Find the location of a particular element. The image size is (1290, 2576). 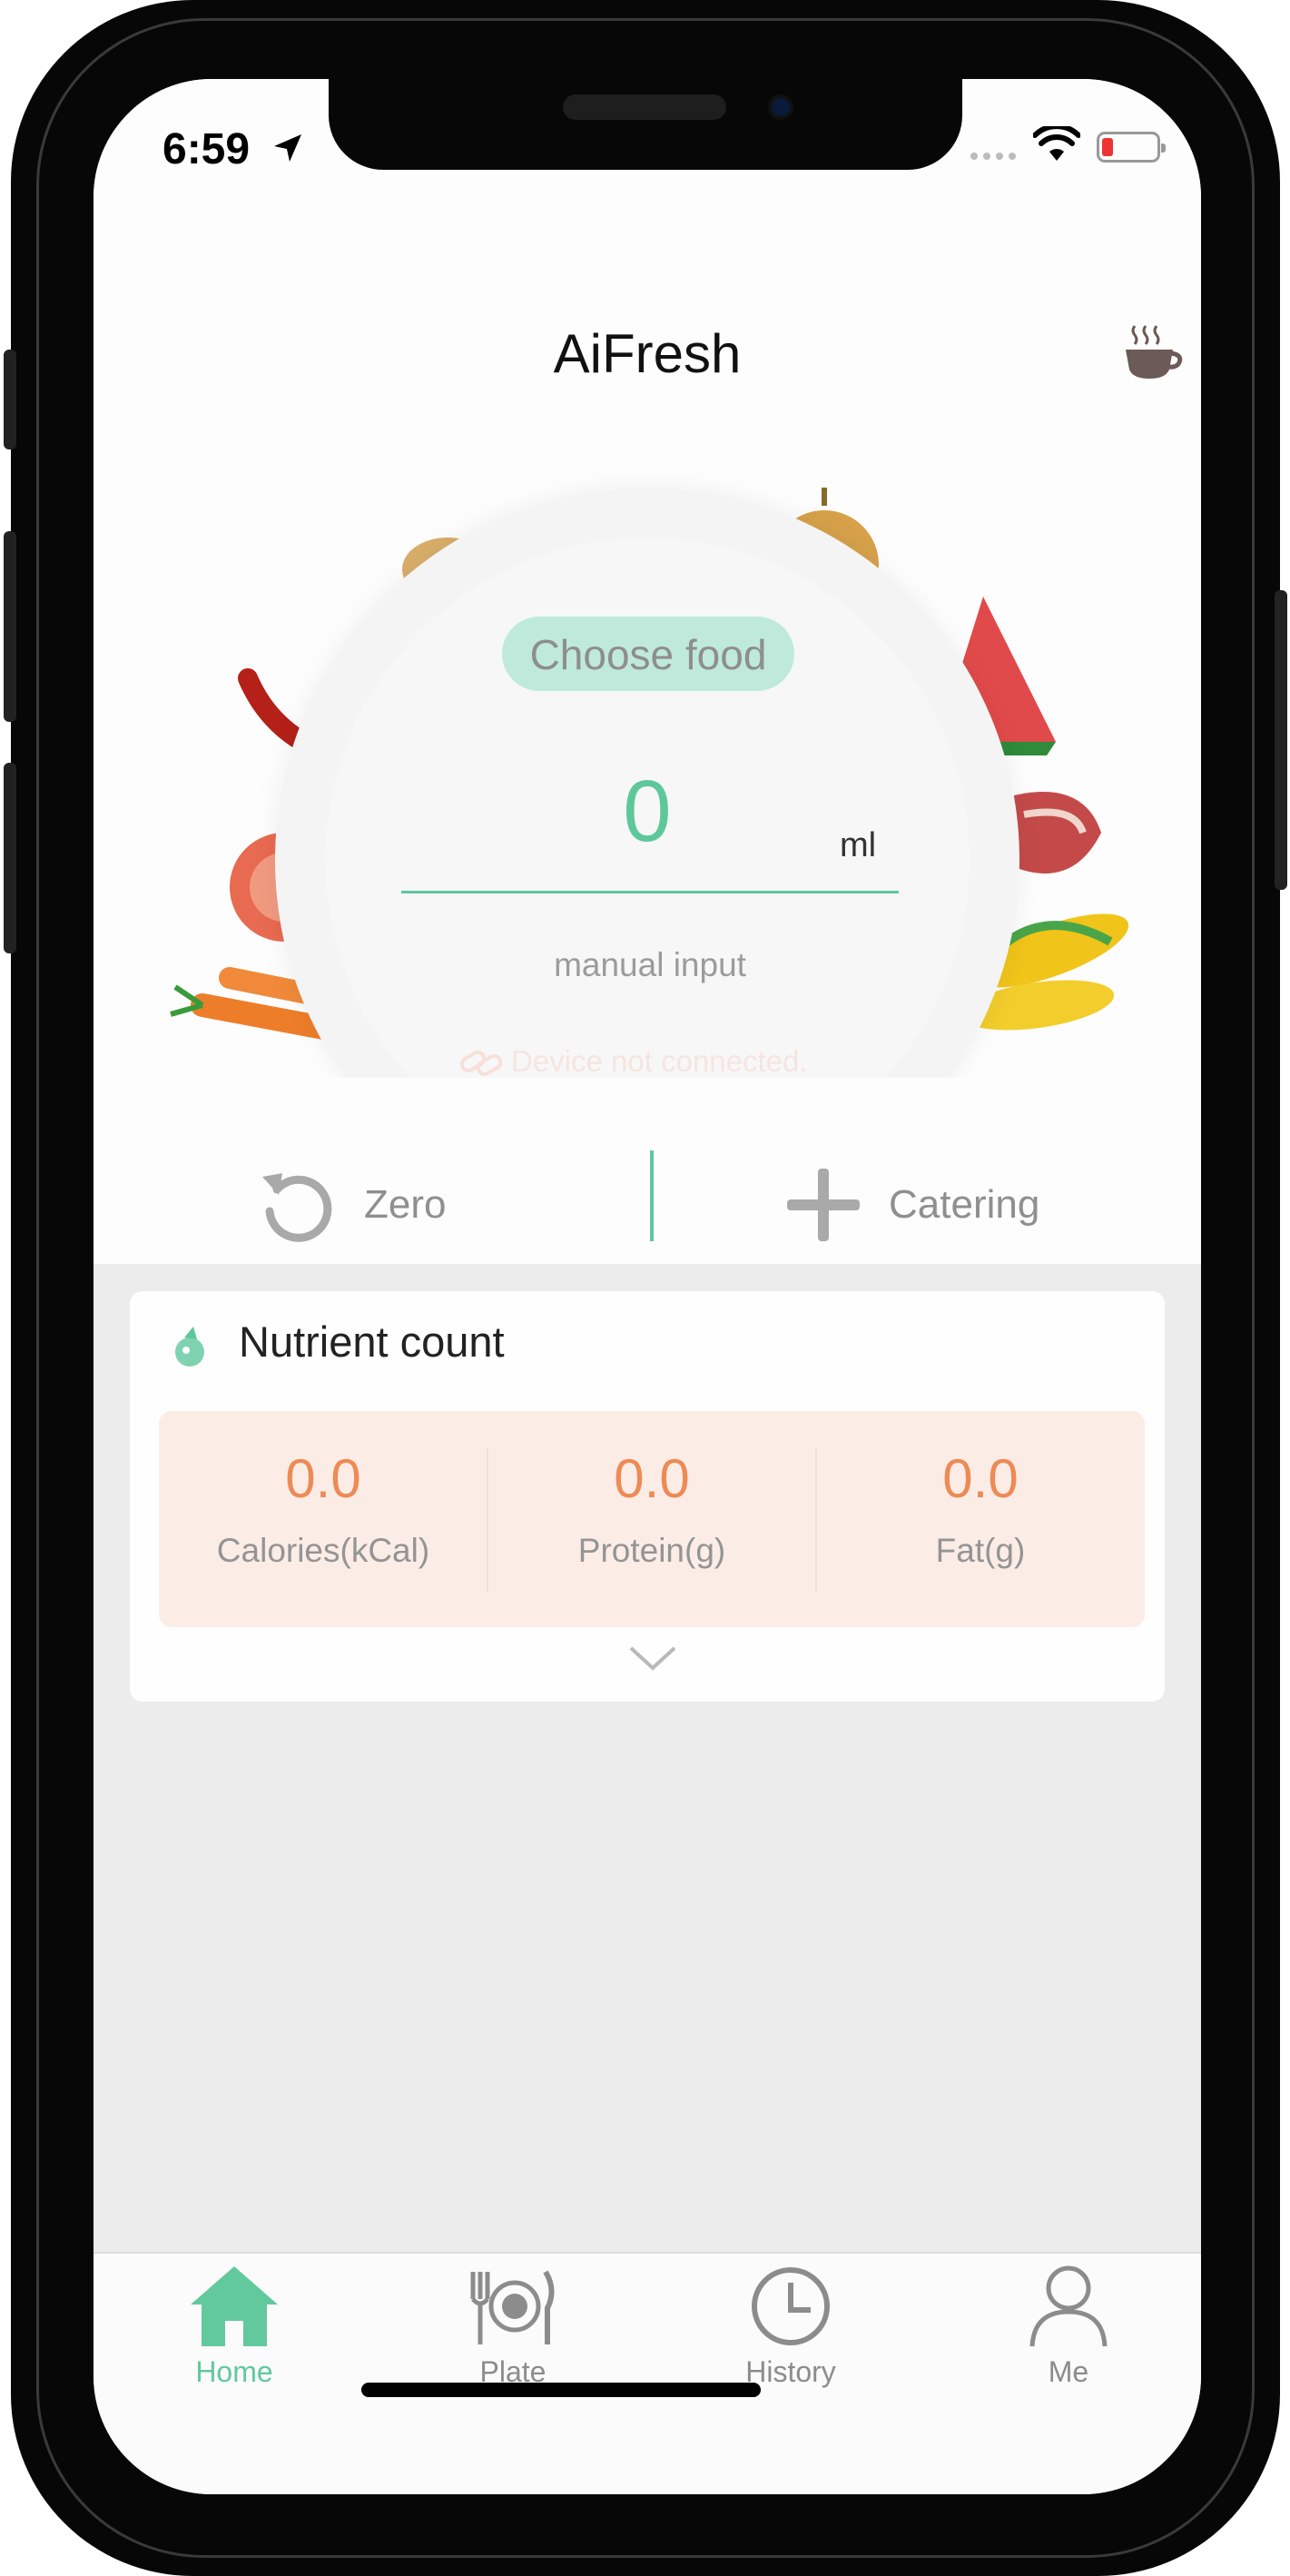

home-indicator is located at coordinates (561, 2390).